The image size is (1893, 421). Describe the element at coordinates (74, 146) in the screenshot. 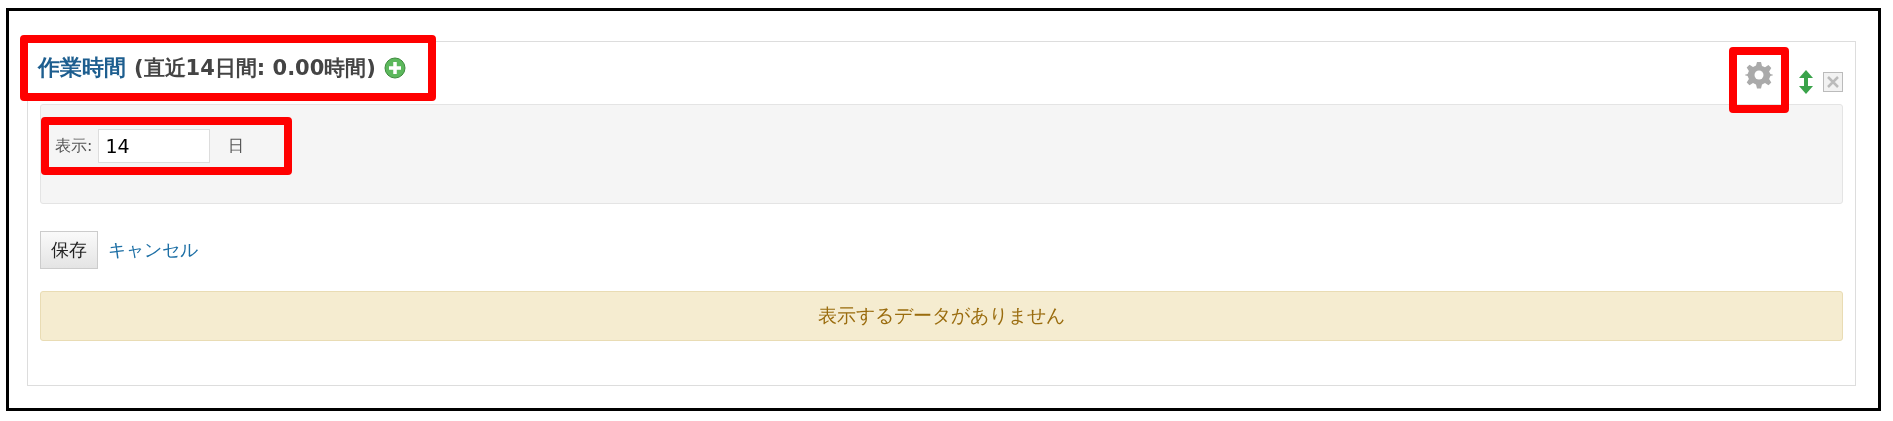

I see `field-label: 表示:` at that location.